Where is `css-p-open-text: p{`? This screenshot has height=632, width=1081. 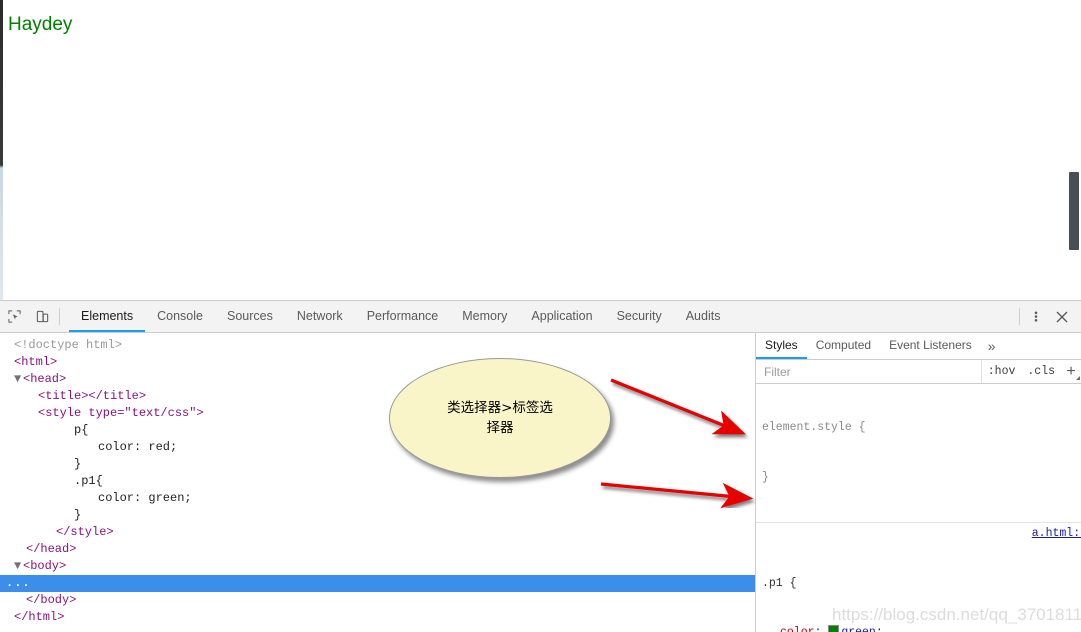
css-p-open-text: p{ is located at coordinates (81, 430).